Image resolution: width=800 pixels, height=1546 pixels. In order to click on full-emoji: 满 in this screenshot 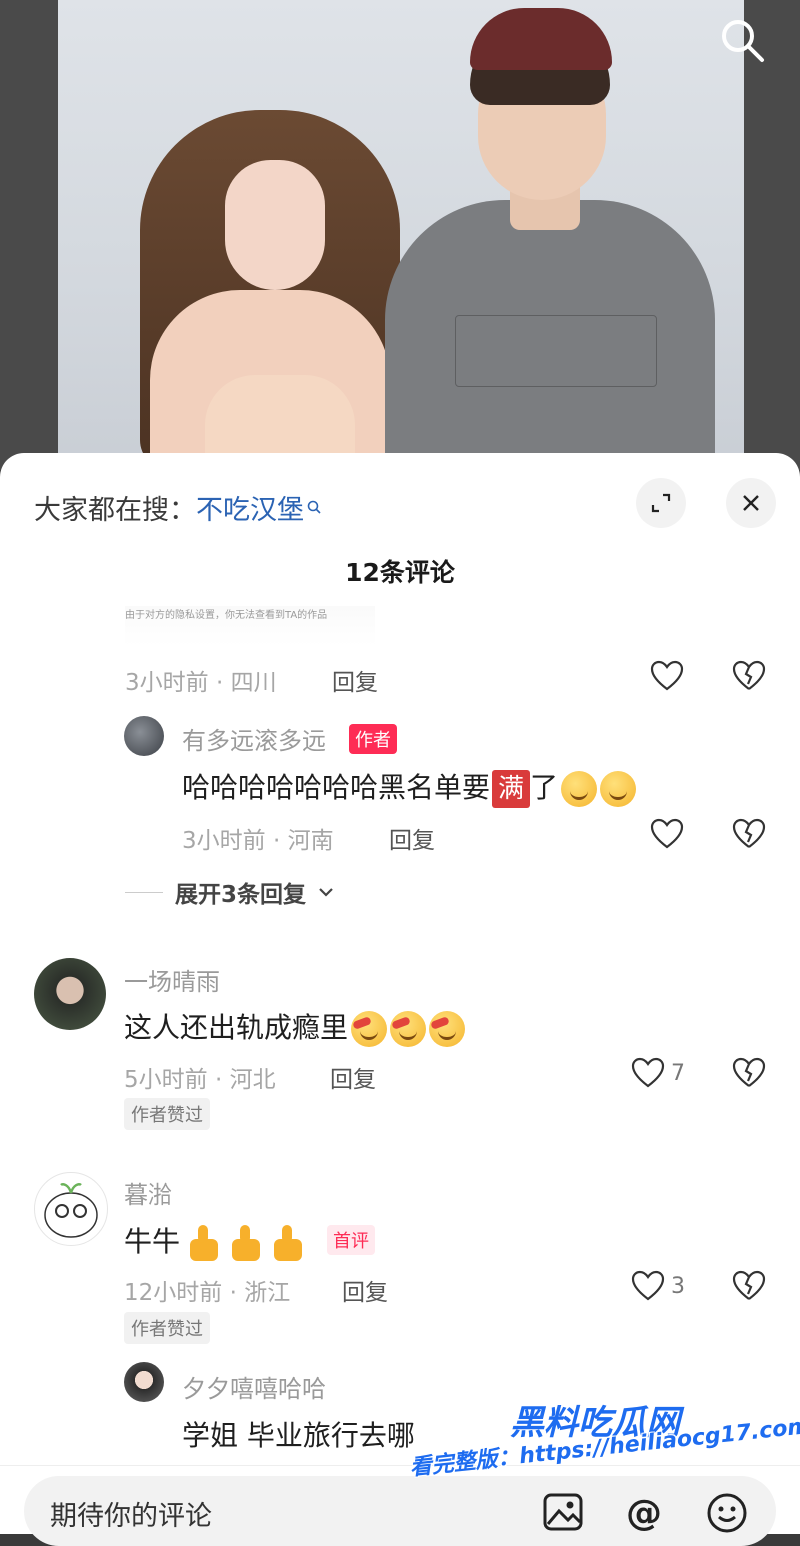, I will do `click(511, 789)`.